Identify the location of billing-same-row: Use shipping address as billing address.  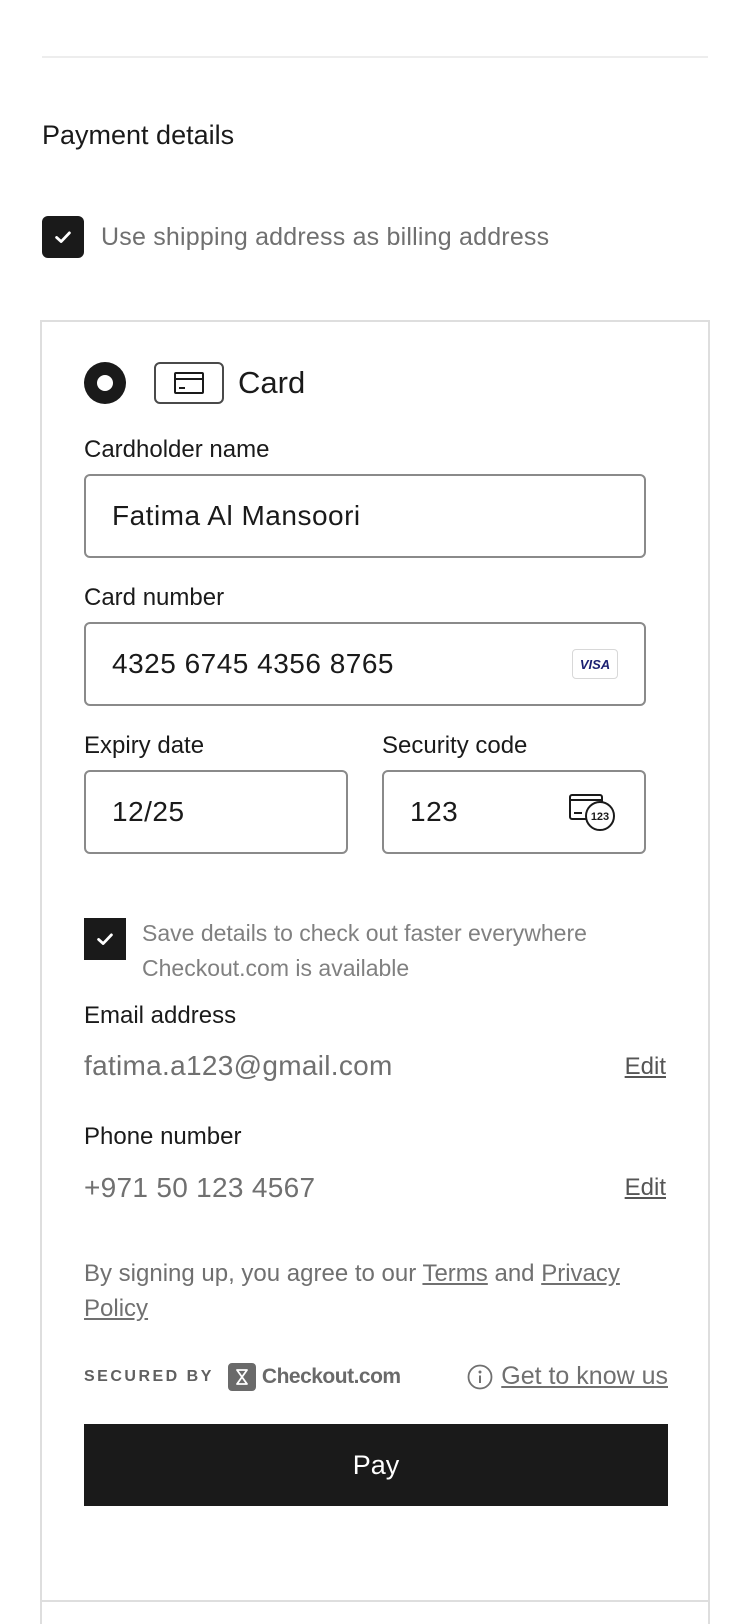
(295, 237).